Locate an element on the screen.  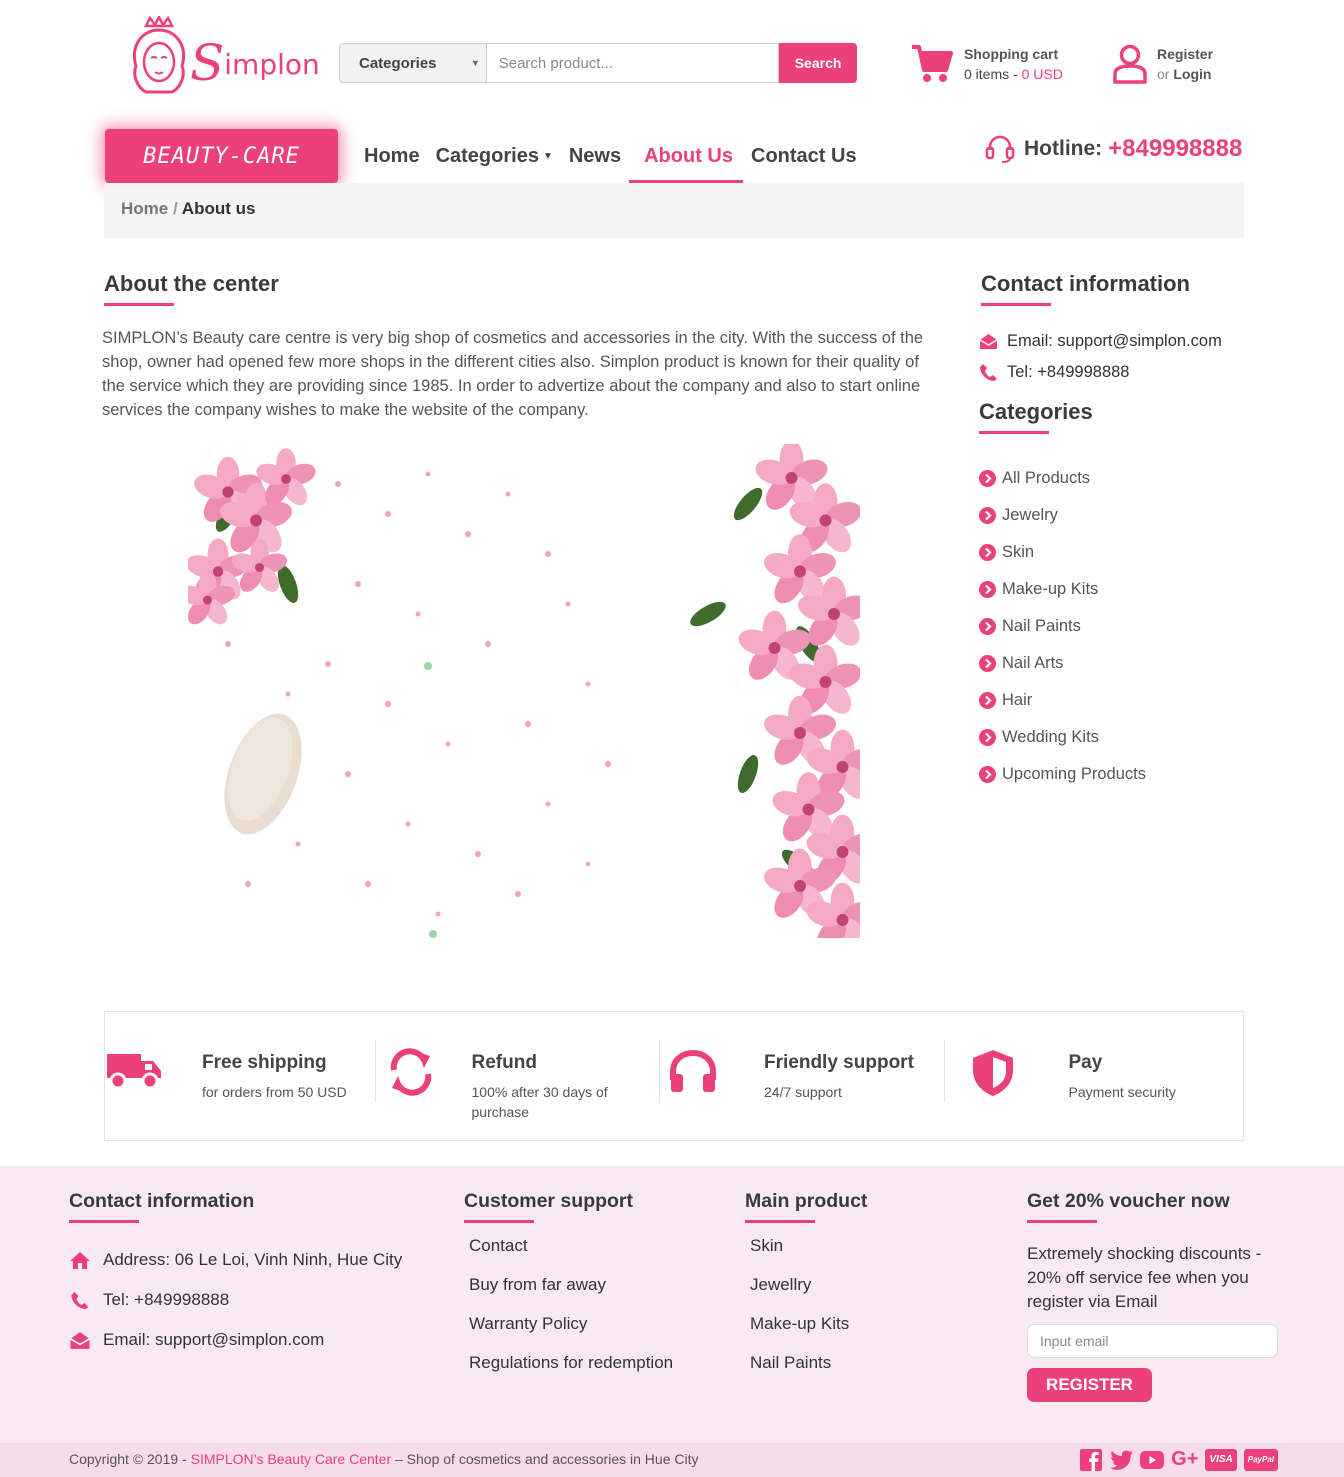
headset-icon is located at coordinates (1000, 149).